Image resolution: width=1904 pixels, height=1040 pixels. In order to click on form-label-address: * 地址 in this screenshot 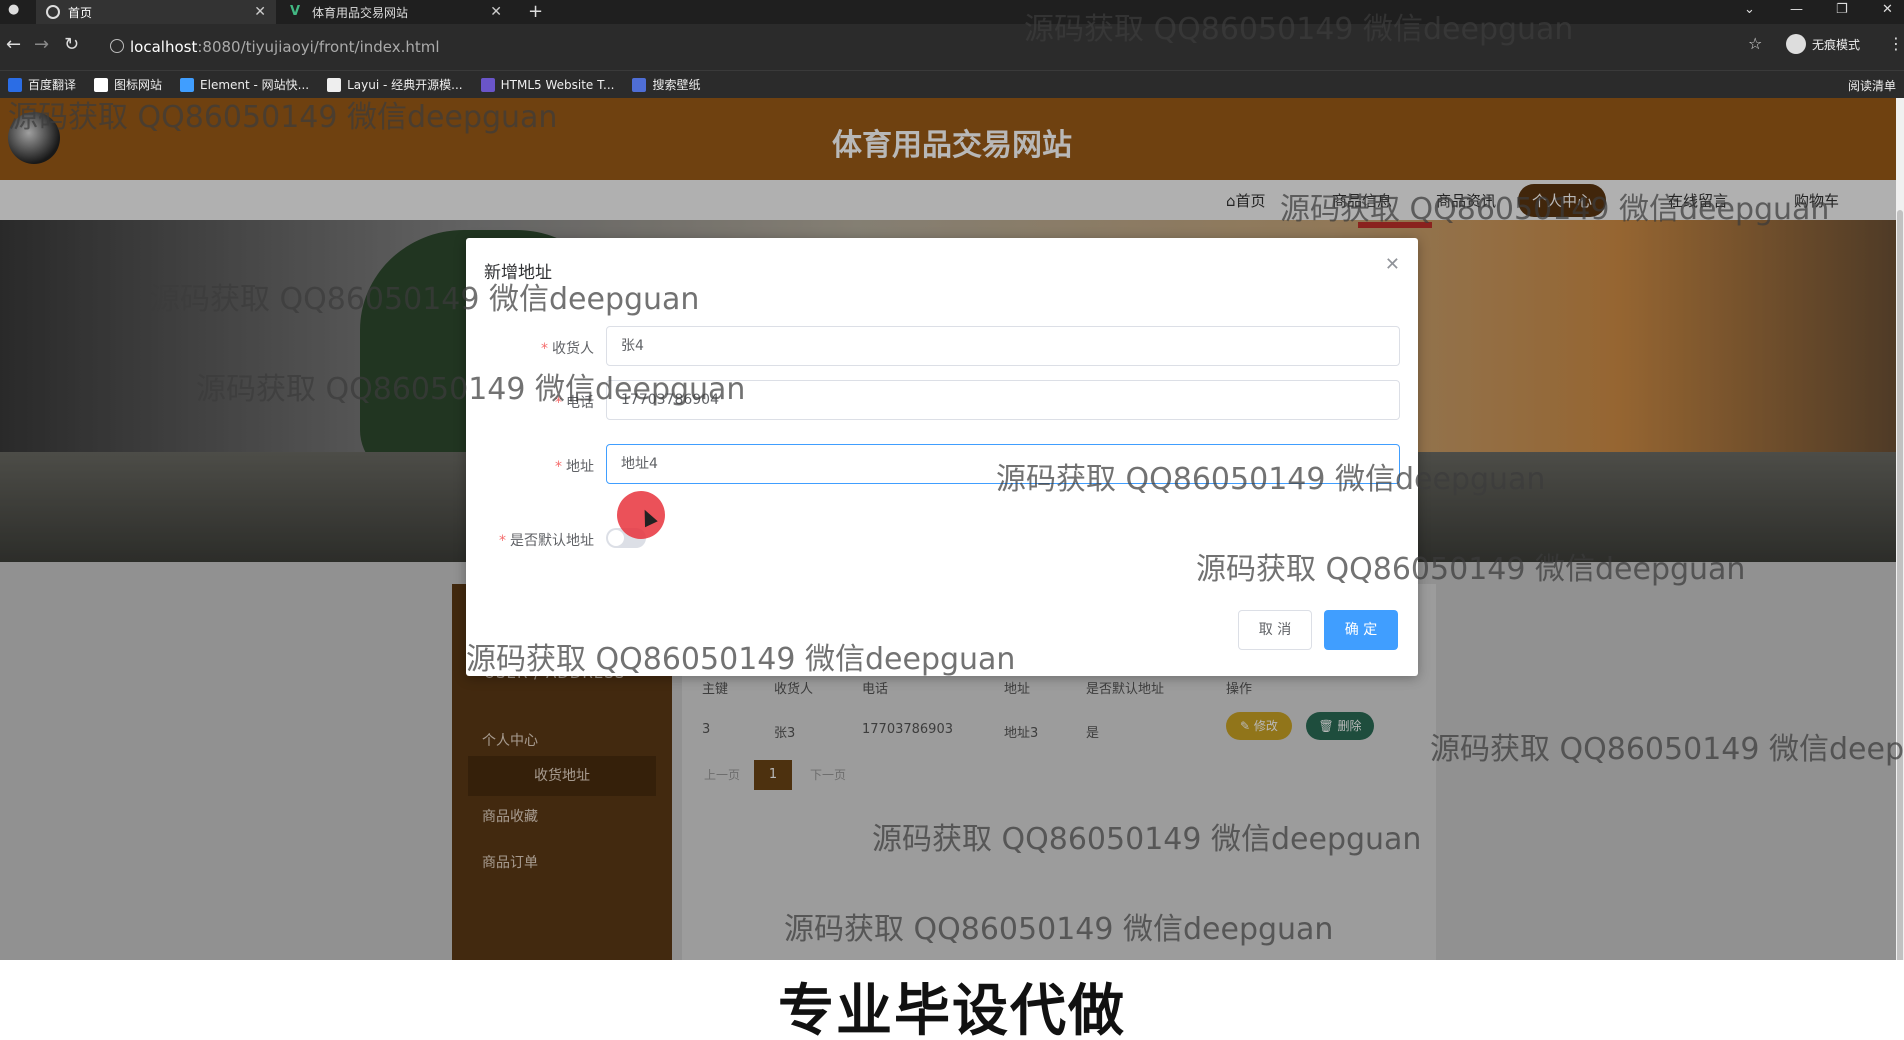, I will do `click(574, 467)`.